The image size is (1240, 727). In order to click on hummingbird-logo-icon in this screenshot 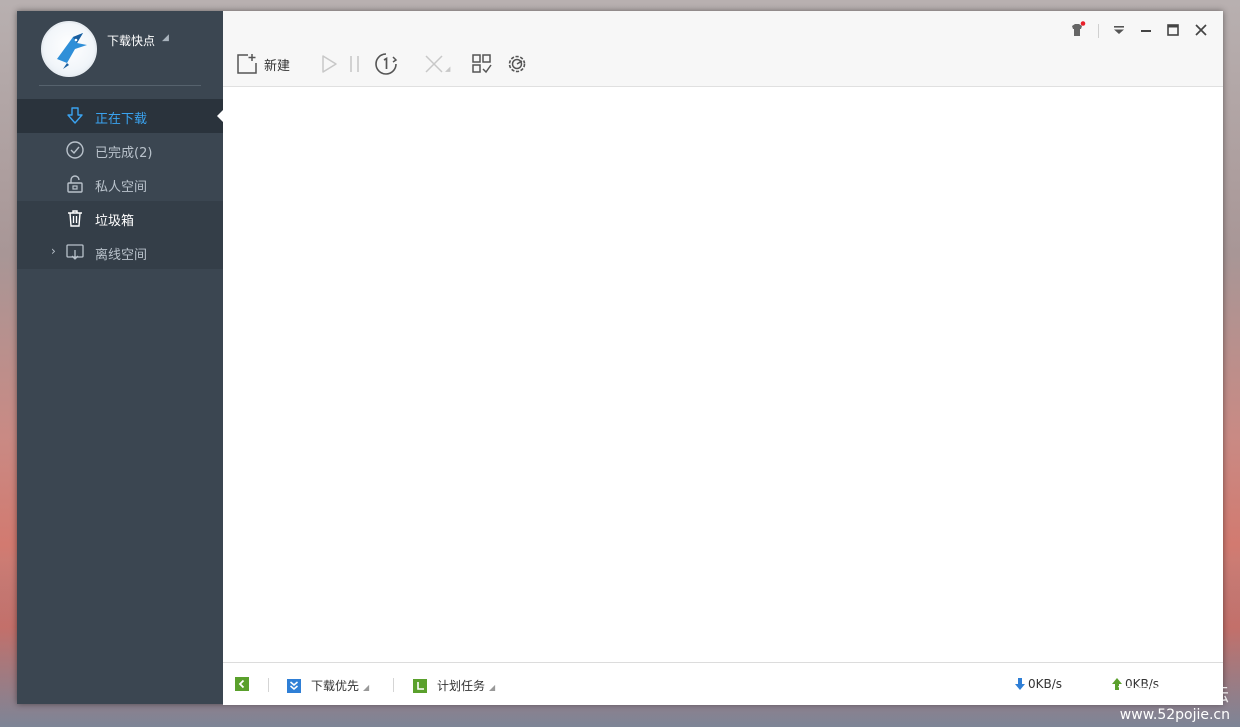, I will do `click(72, 51)`.